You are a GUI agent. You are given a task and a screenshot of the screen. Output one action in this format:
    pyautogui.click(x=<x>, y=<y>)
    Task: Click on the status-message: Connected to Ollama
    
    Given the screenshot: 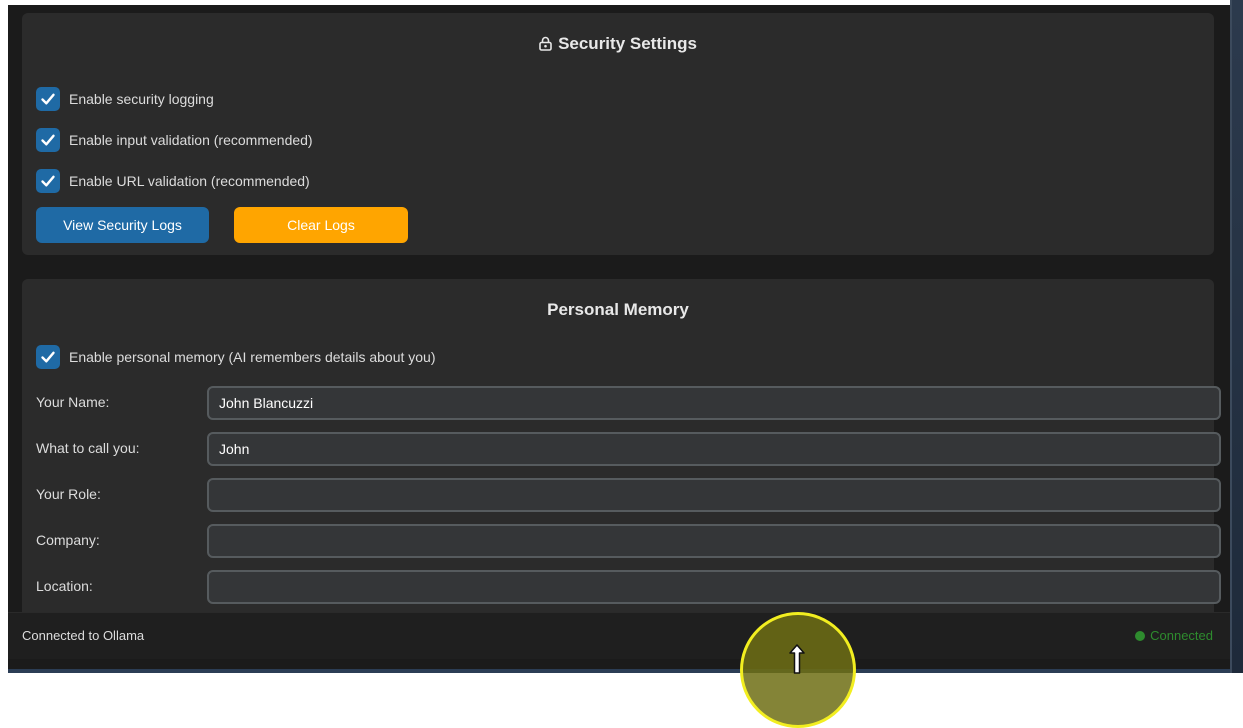 What is the action you would take?
    pyautogui.click(x=83, y=635)
    